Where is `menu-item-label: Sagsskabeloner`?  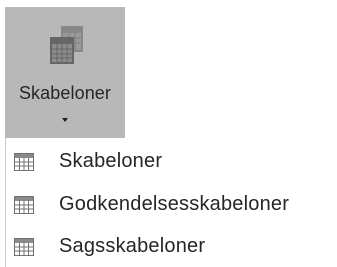 menu-item-label: Sagsskabeloner is located at coordinates (132, 246).